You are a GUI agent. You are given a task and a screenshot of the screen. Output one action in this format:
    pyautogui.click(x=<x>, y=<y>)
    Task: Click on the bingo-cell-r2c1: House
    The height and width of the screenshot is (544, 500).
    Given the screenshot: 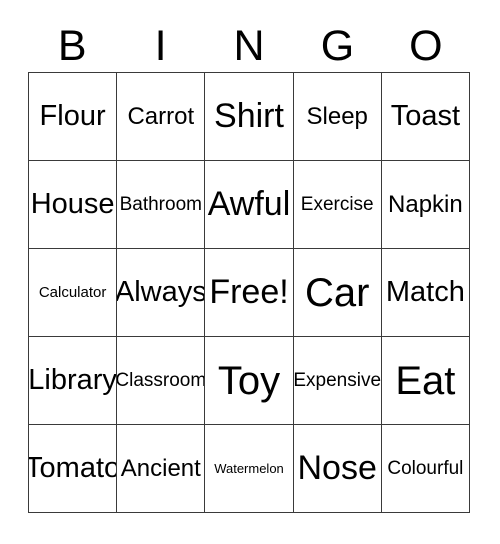 What is the action you would take?
    pyautogui.click(x=73, y=205)
    